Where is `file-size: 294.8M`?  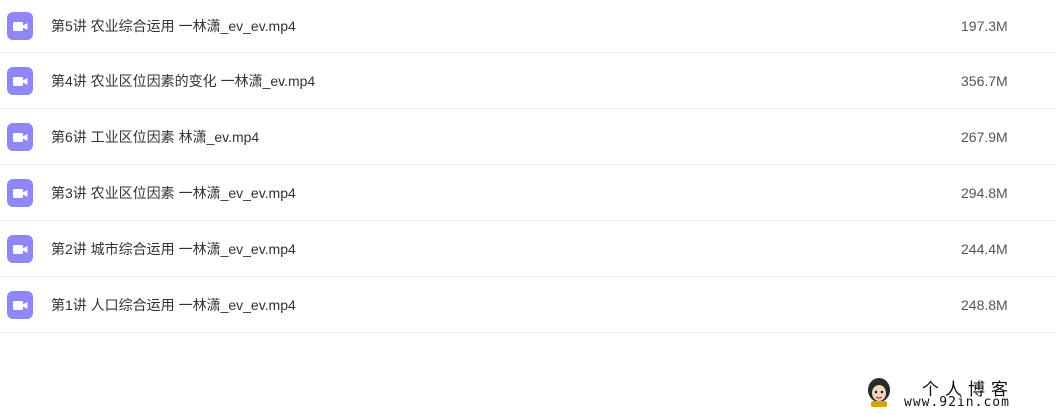 file-size: 294.8M is located at coordinates (984, 192).